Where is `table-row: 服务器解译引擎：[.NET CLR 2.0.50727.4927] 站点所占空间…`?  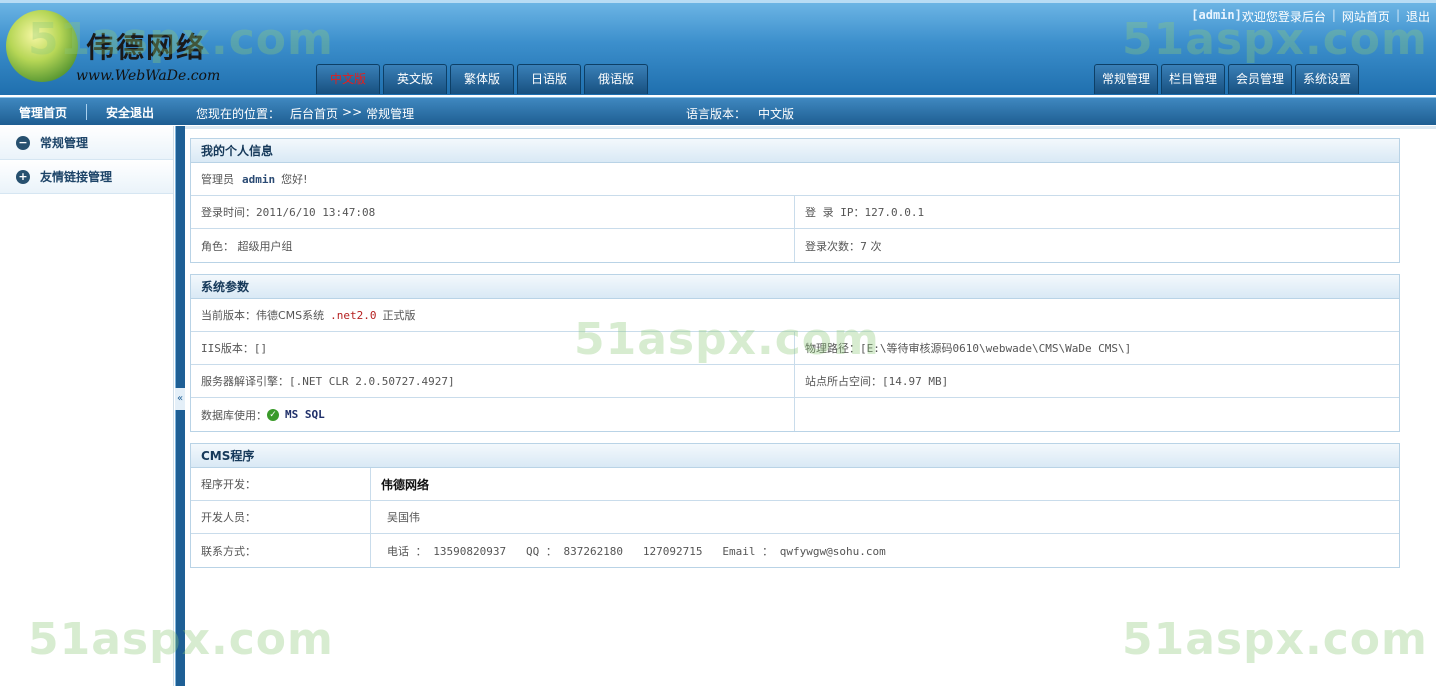 table-row: 服务器解译引擎：[.NET CLR 2.0.50727.4927] 站点所占空间… is located at coordinates (795, 381).